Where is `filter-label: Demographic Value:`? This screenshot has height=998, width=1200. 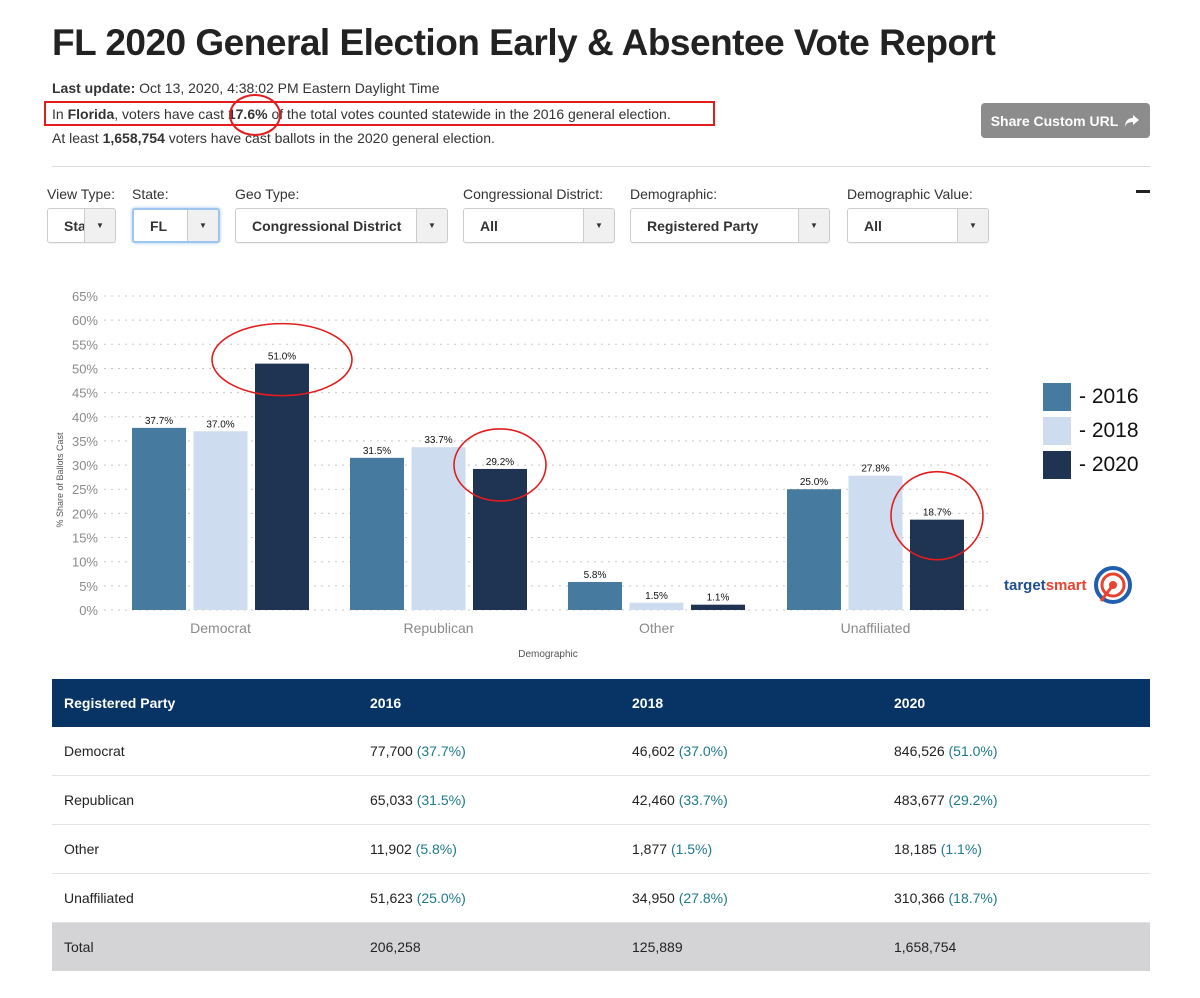
filter-label: Demographic Value: is located at coordinates (910, 194).